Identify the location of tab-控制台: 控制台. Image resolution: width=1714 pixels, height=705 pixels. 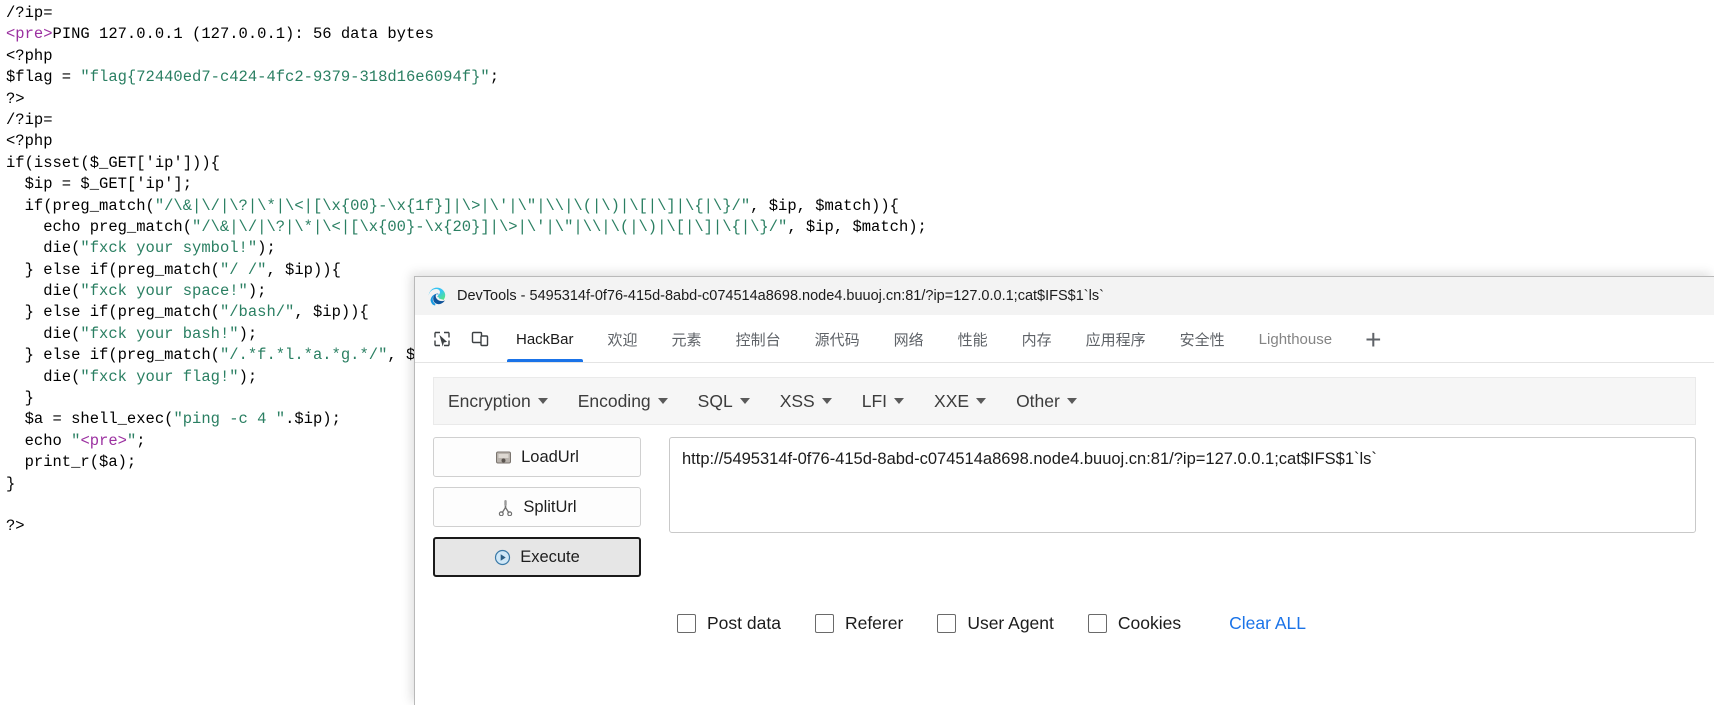
(758, 339).